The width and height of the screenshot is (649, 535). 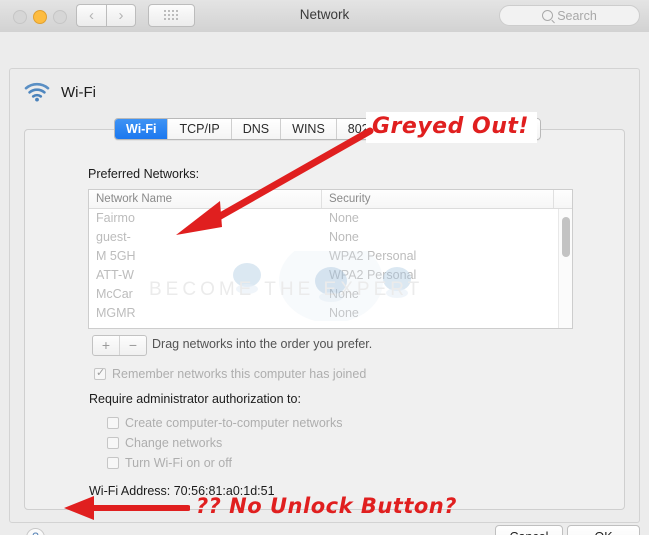 I want to click on cell-network-name: ATT-W, so click(x=115, y=275).